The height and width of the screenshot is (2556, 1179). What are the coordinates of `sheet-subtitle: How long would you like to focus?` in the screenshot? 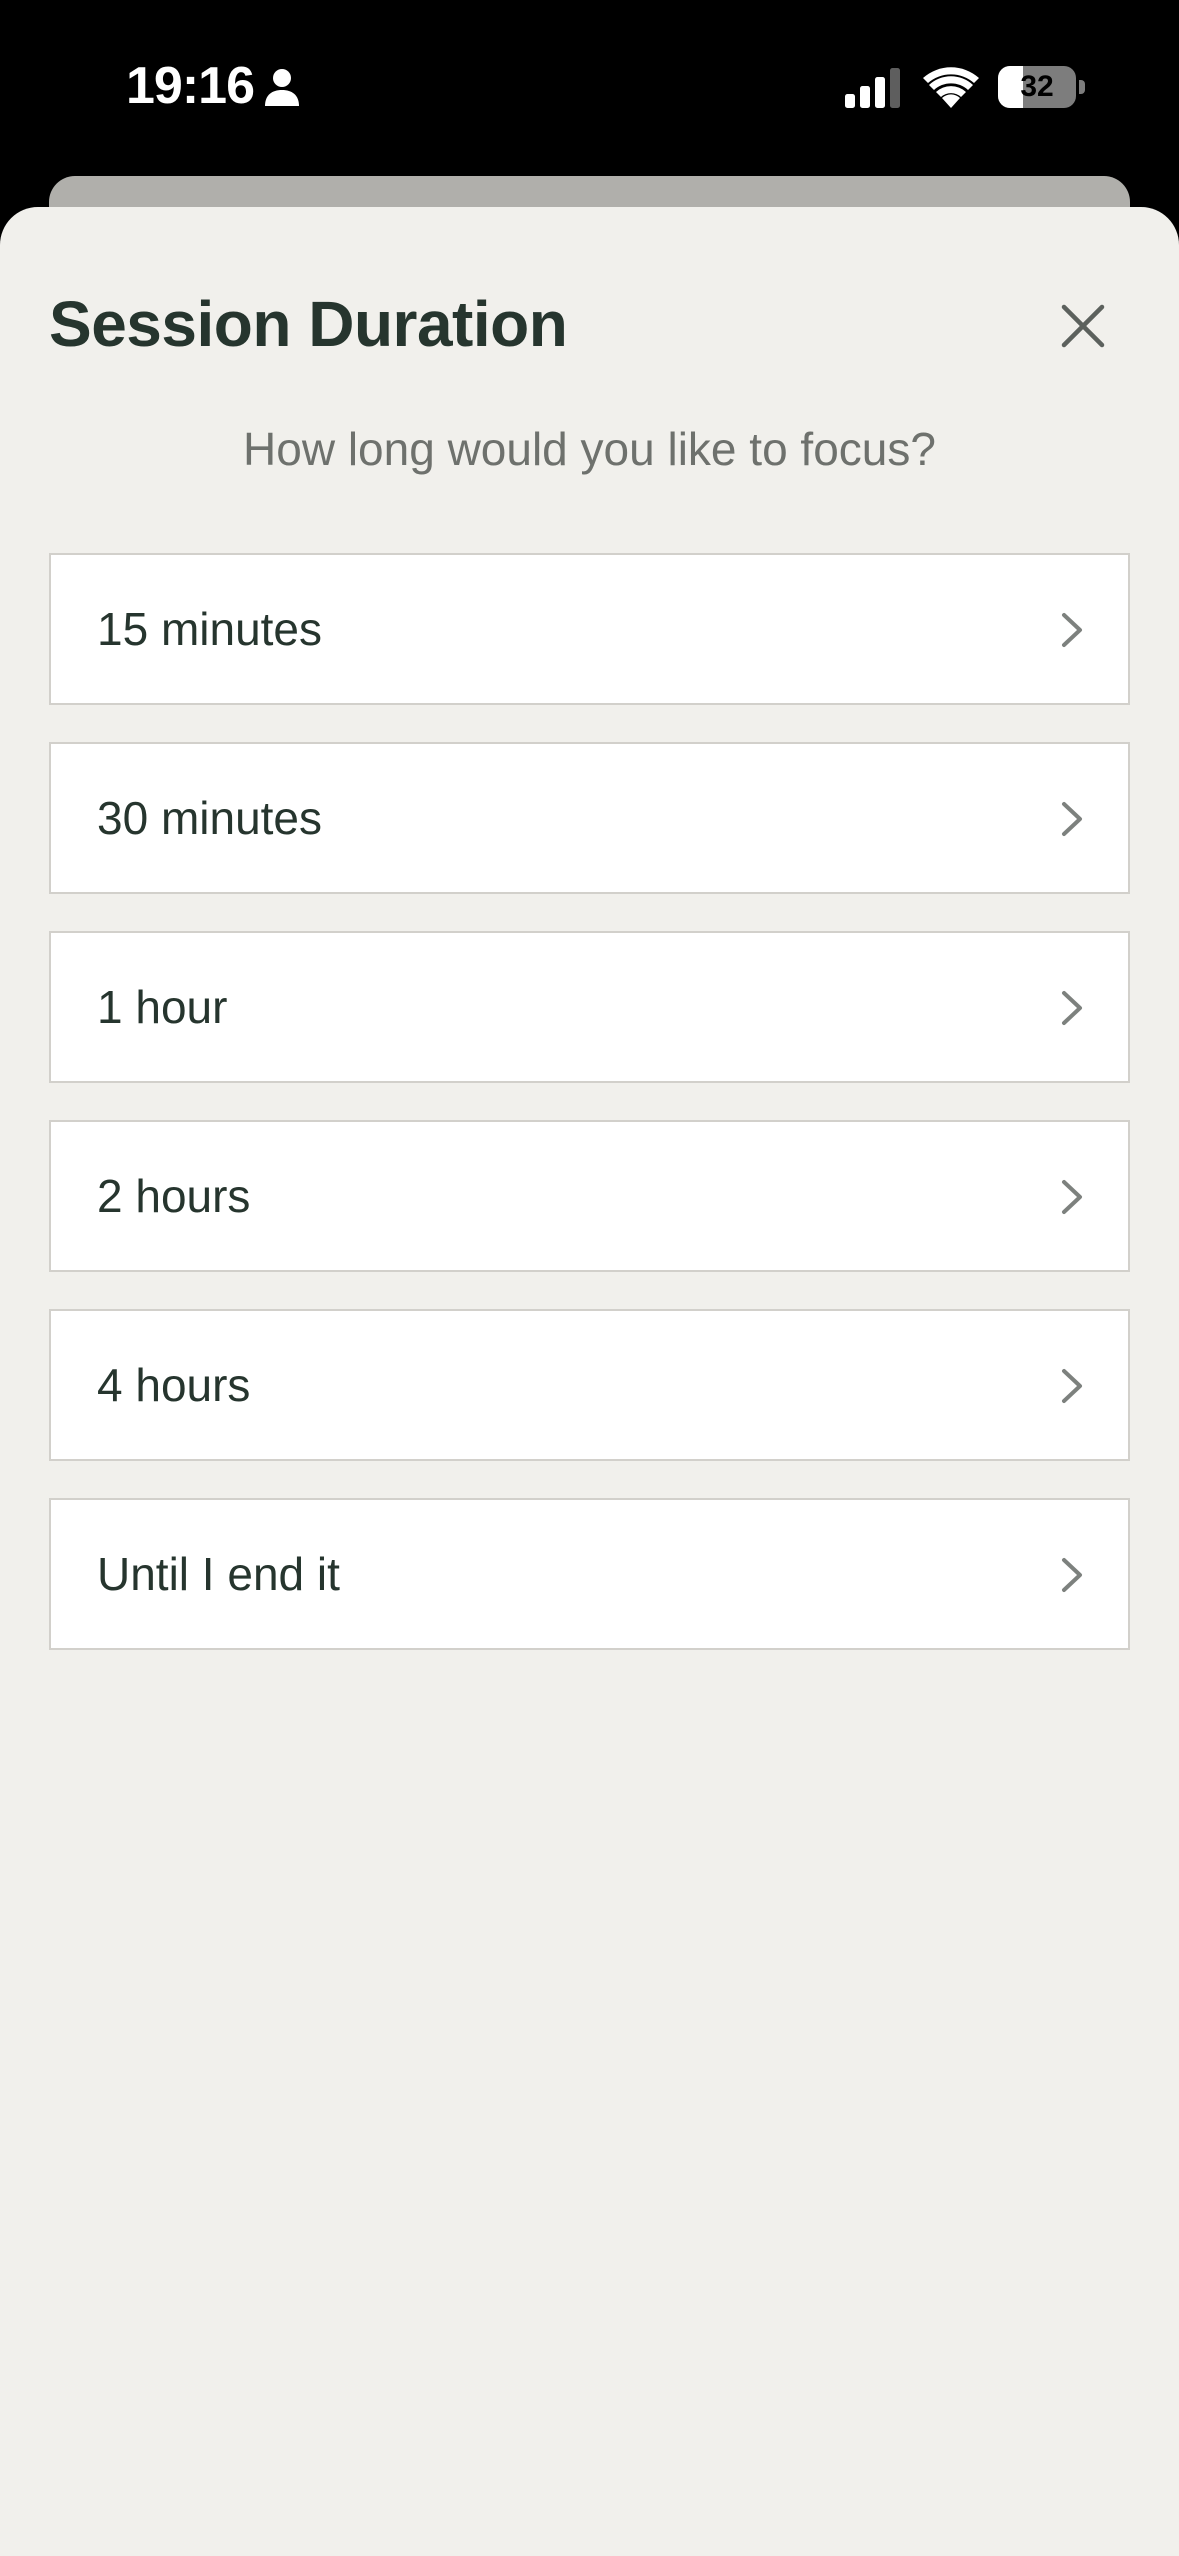 It's located at (589, 449).